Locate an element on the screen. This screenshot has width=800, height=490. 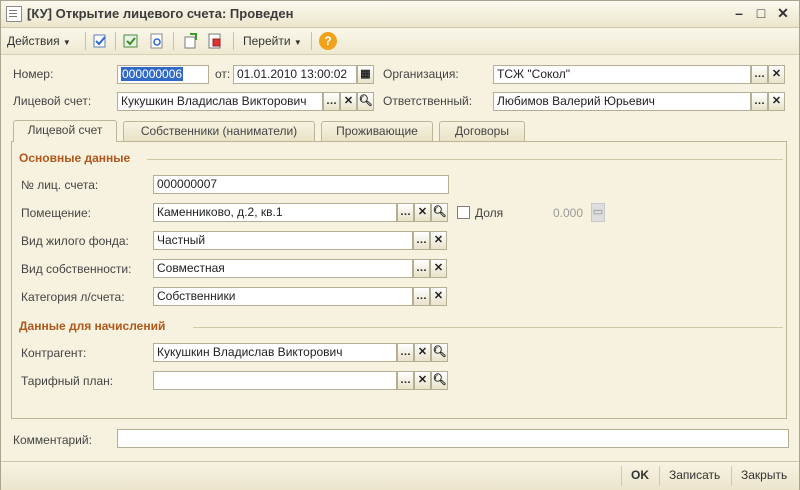
window-title: [КУ] Открытие лицевого счета: Проведен is located at coordinates (160, 13).